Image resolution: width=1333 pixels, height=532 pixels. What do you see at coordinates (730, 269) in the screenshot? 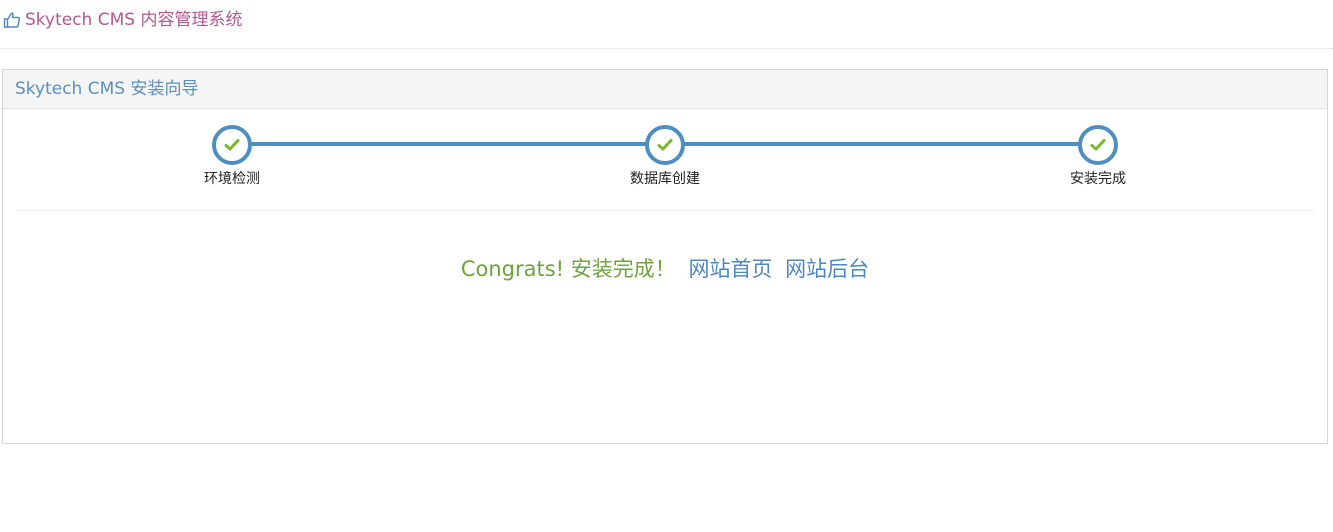
I see `site-home-link: 网站首页` at bounding box center [730, 269].